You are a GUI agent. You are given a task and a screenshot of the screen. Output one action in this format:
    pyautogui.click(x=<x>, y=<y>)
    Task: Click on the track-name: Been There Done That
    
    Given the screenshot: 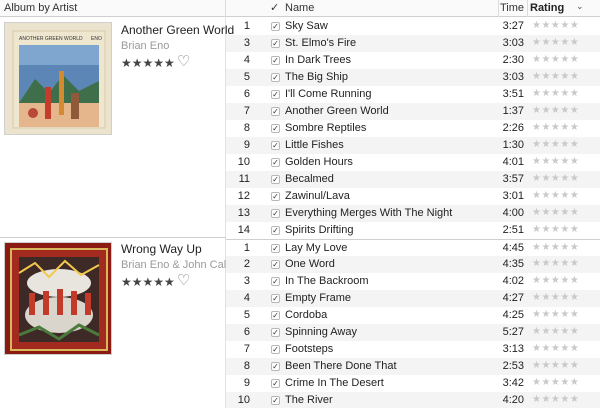 What is the action you would take?
    pyautogui.click(x=341, y=366)
    